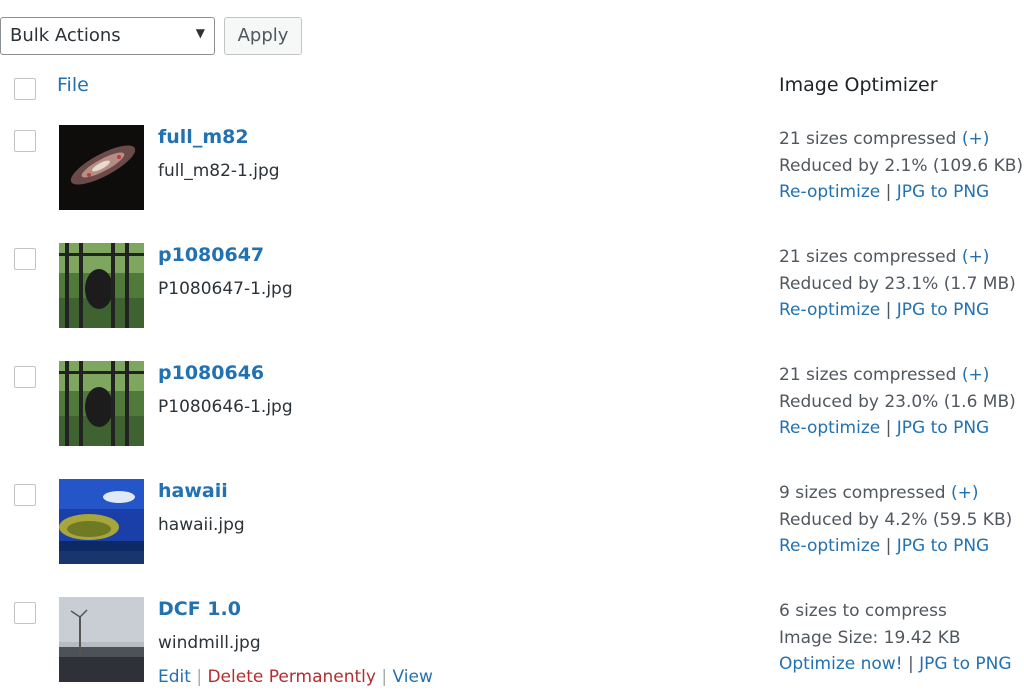 The height and width of the screenshot is (694, 1024). What do you see at coordinates (174, 677) in the screenshot?
I see `edit-link: Edit` at bounding box center [174, 677].